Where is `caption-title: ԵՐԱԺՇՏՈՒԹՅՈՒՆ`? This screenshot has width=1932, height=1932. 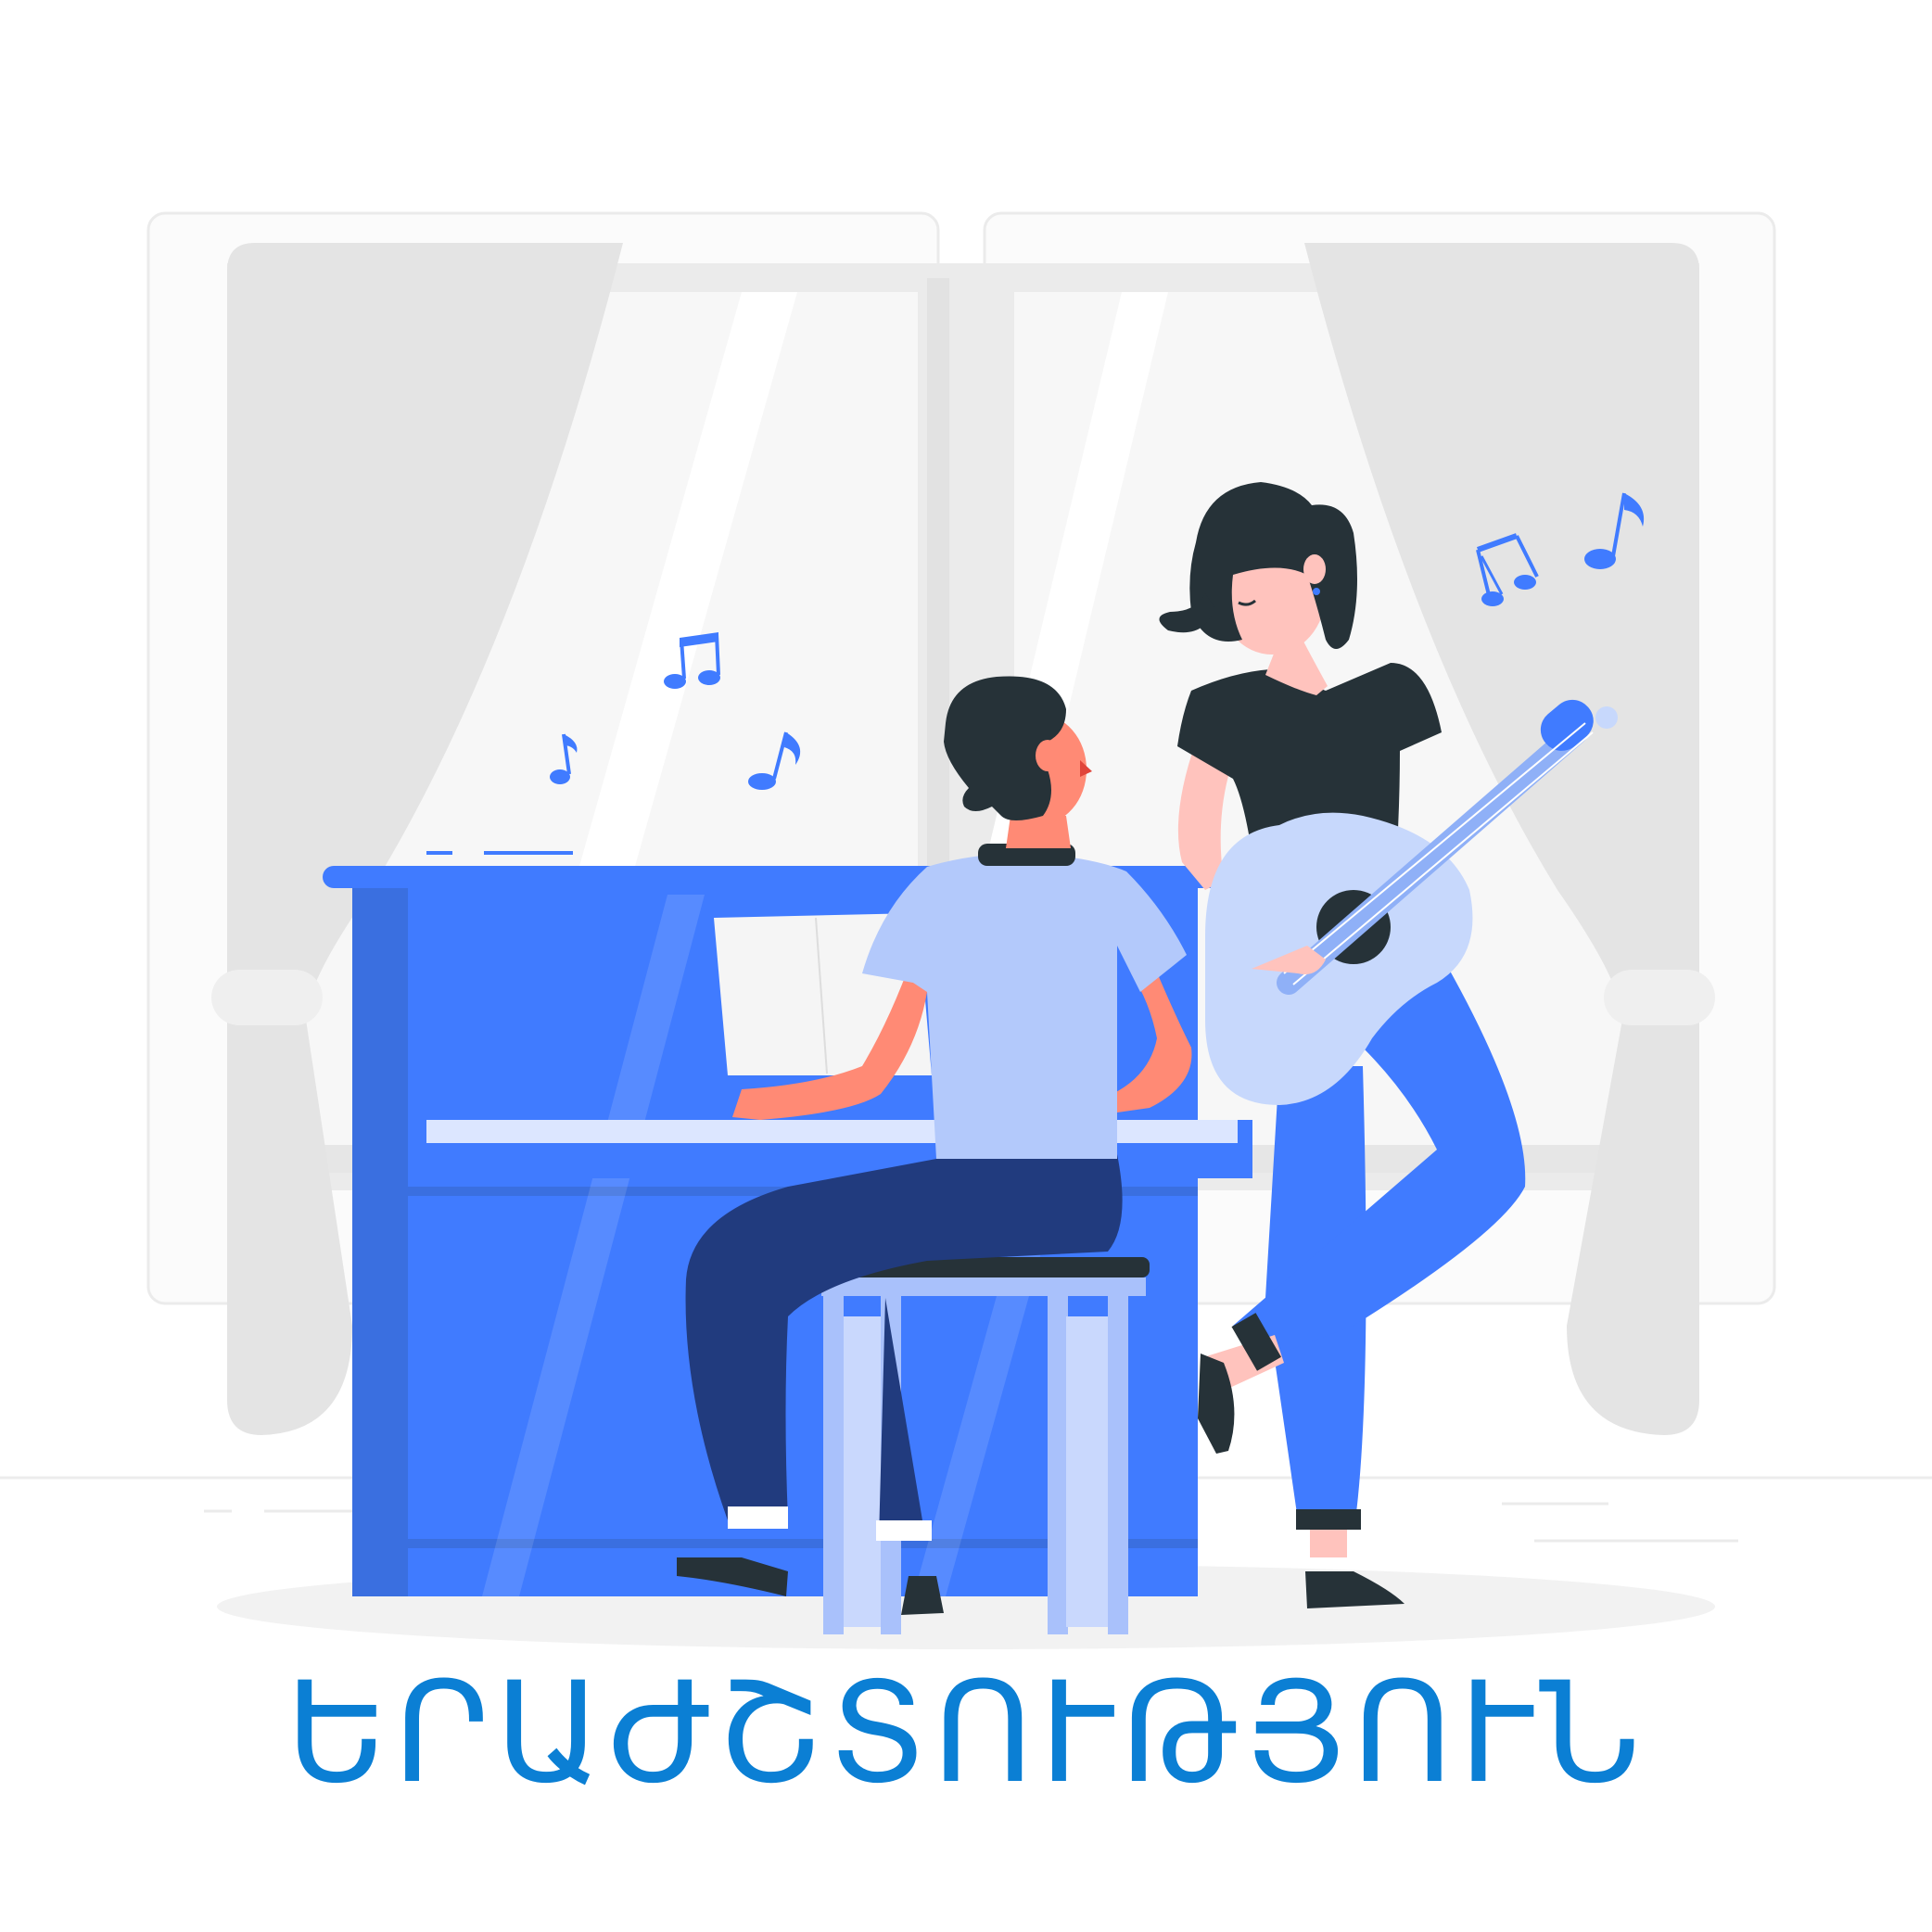
caption-title: ԵՐԱԺՇՏՈՒԹՅՈՒՆ is located at coordinates (966, 1733).